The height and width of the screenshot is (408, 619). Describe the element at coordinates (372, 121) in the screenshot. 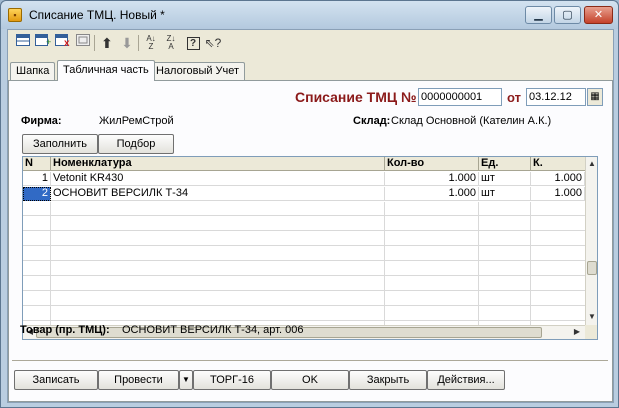

I see `warehouse-label: Склад:` at that location.